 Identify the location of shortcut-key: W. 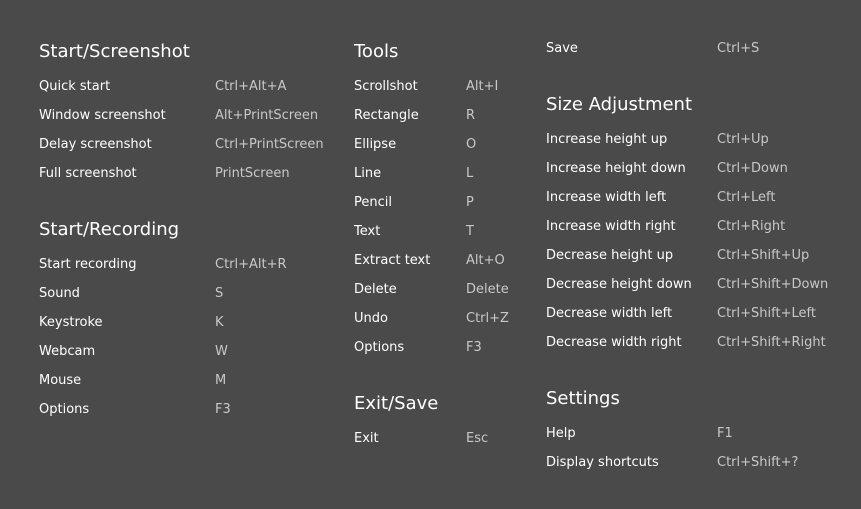
(221, 351).